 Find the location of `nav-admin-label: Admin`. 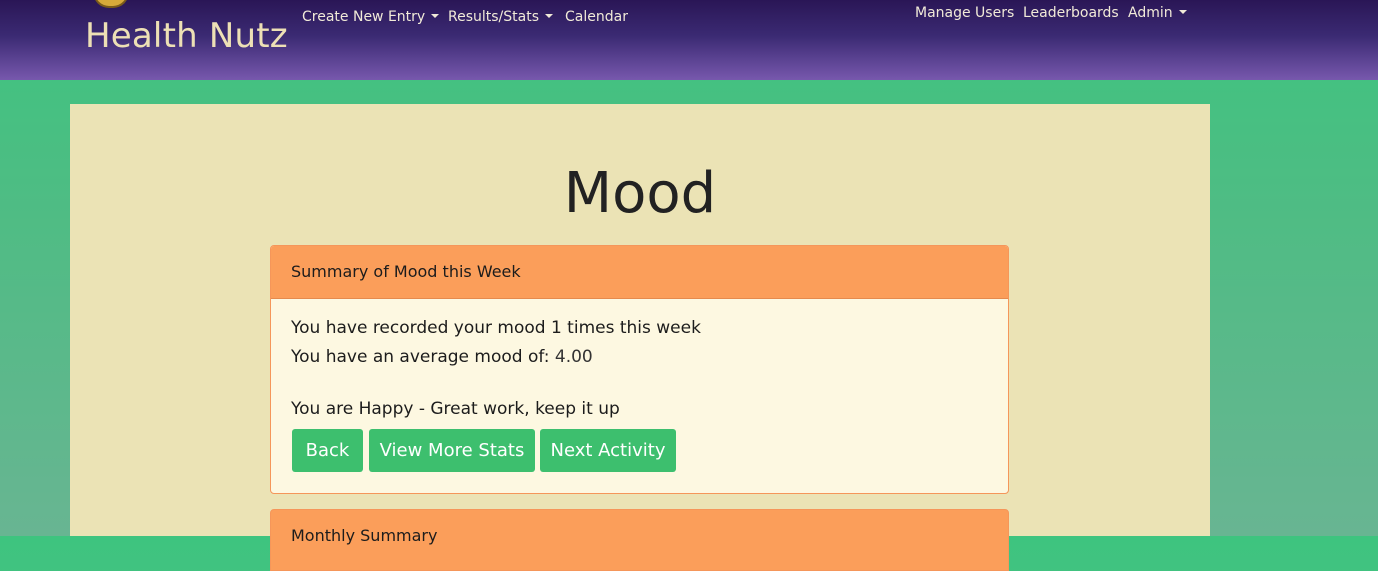

nav-admin-label: Admin is located at coordinates (1150, 13).